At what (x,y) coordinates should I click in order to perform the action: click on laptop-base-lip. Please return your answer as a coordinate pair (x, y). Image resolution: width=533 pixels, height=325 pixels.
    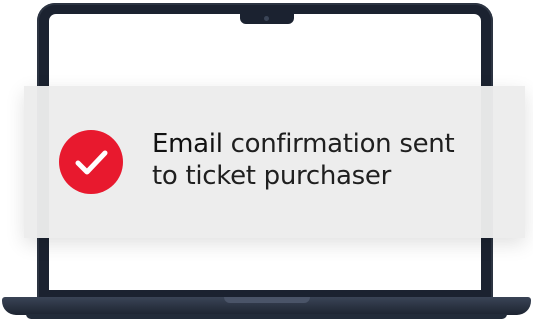
    Looking at the image, I should click on (267, 300).